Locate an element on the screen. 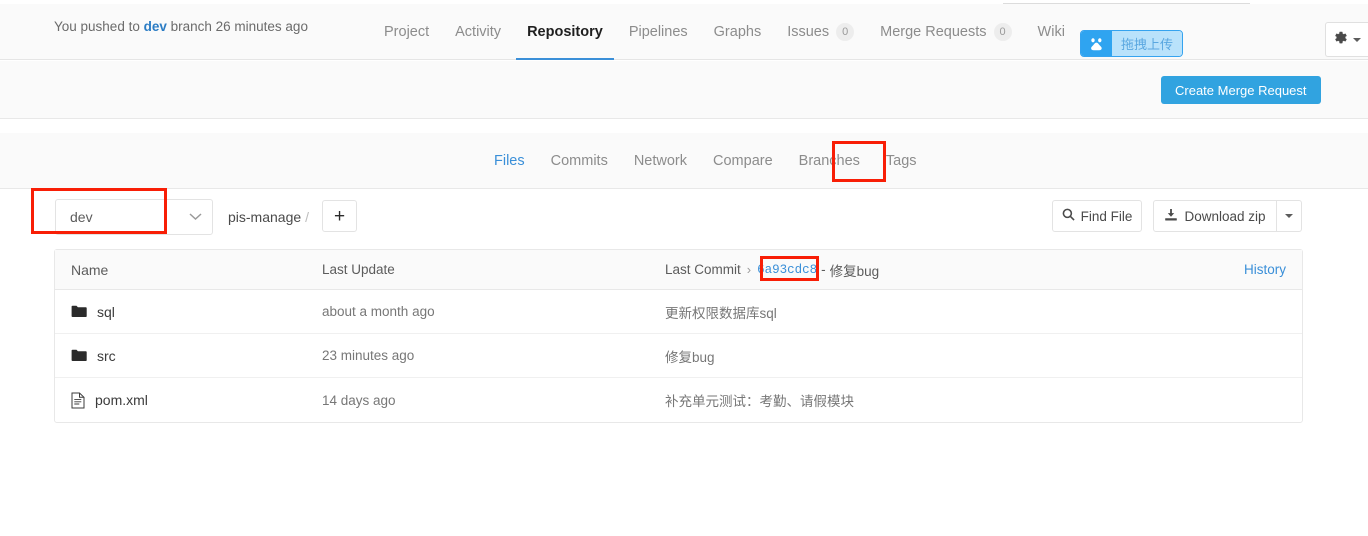 This screenshot has height=536, width=1368. last-commit-dash: - is located at coordinates (823, 269).